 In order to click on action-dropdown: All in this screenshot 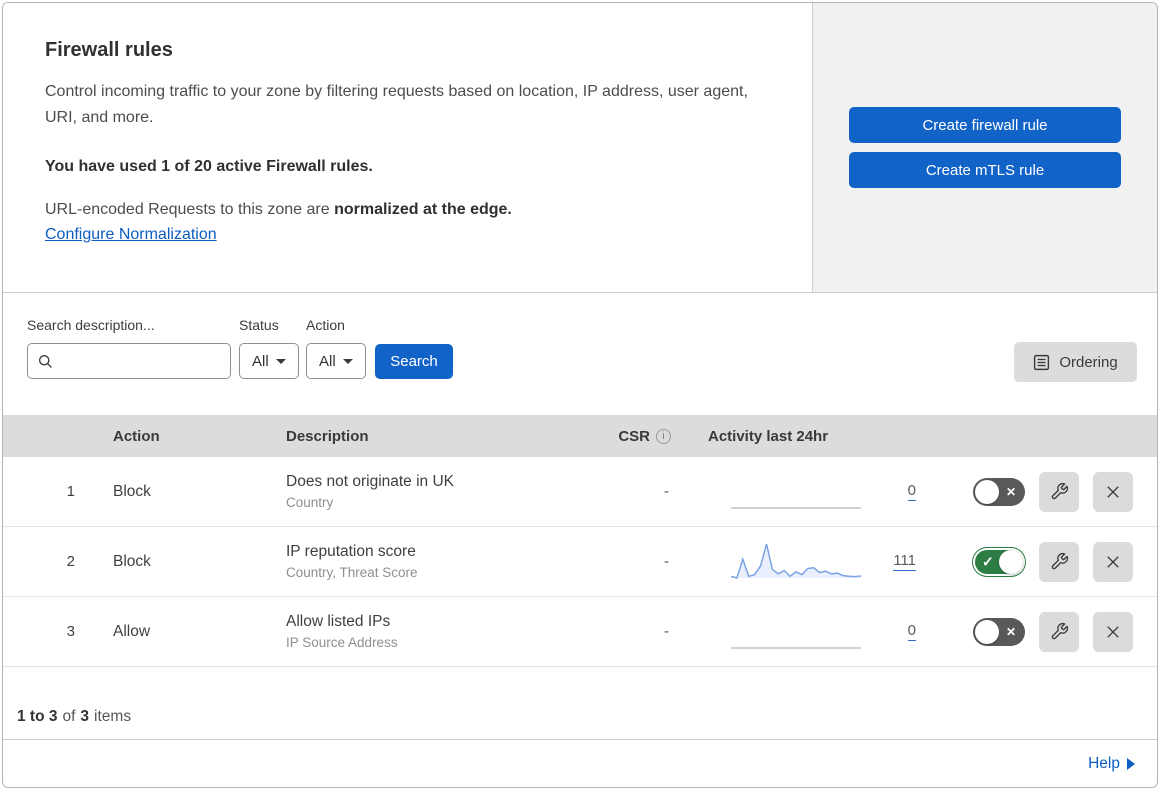, I will do `click(336, 361)`.